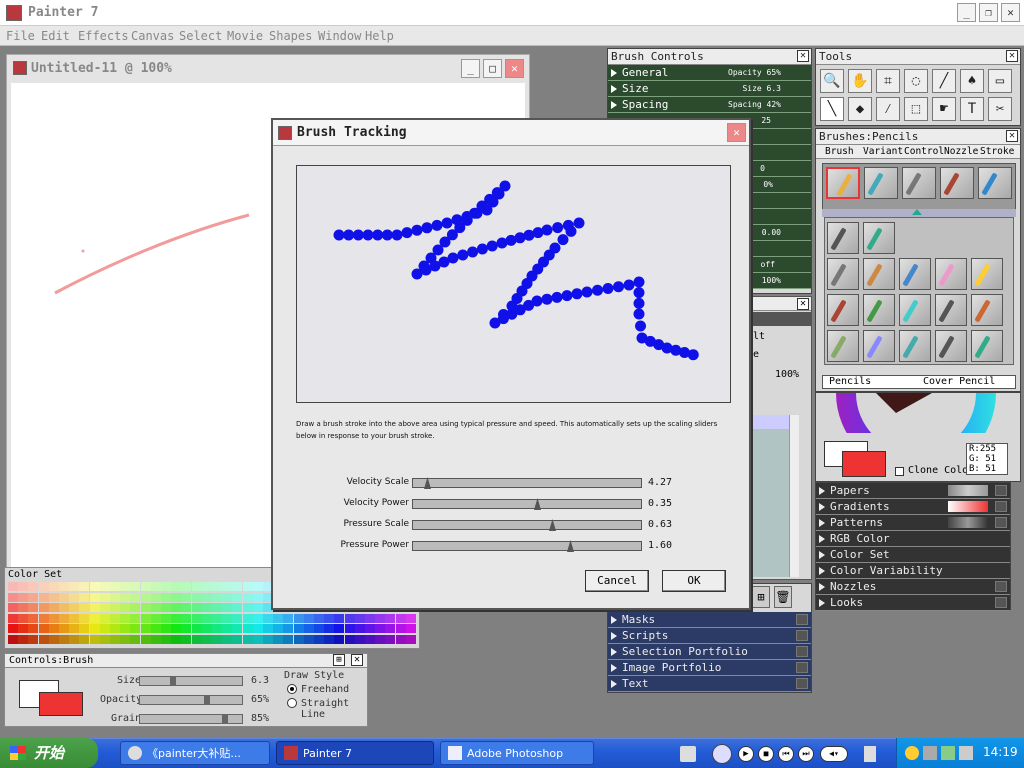  I want to click on felt-pen-icon, so click(843, 310).